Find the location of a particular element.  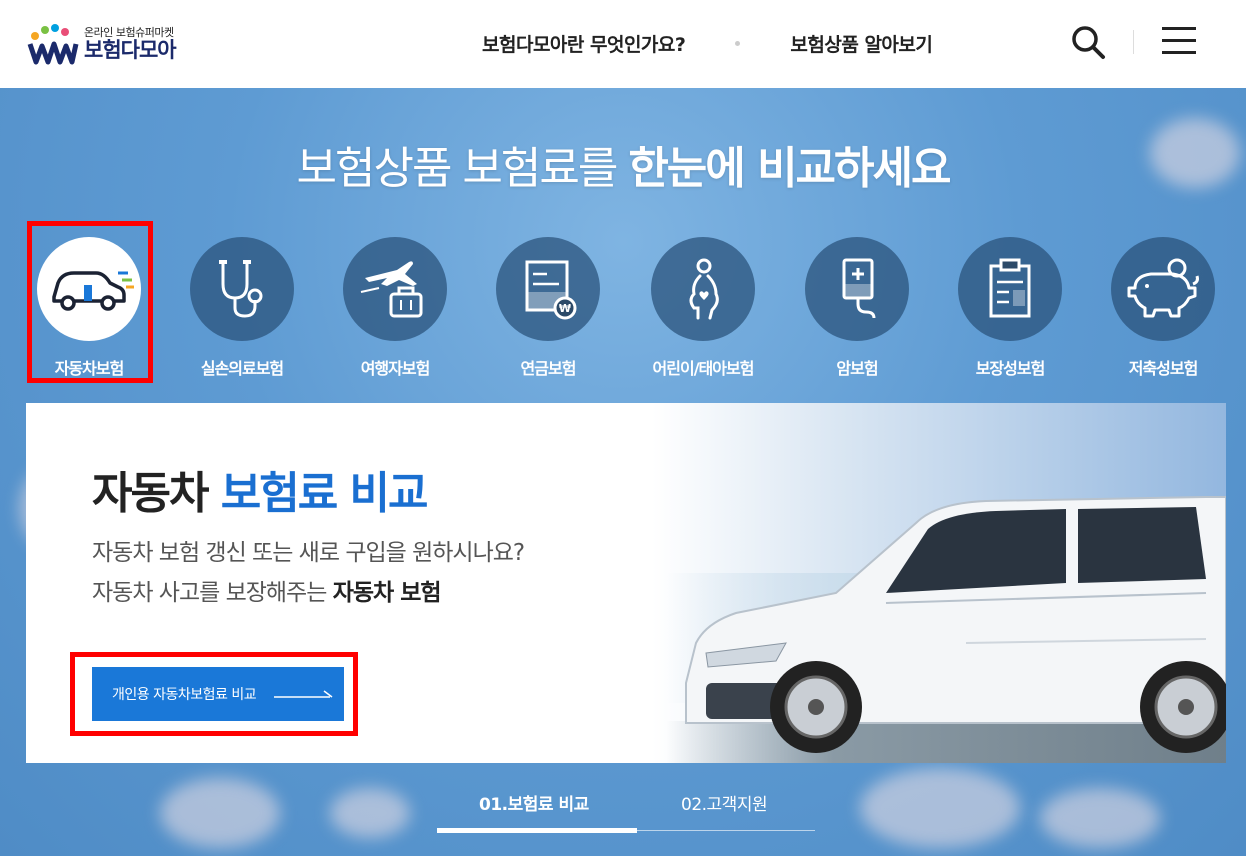

clipboard-icon is located at coordinates (1010, 288).